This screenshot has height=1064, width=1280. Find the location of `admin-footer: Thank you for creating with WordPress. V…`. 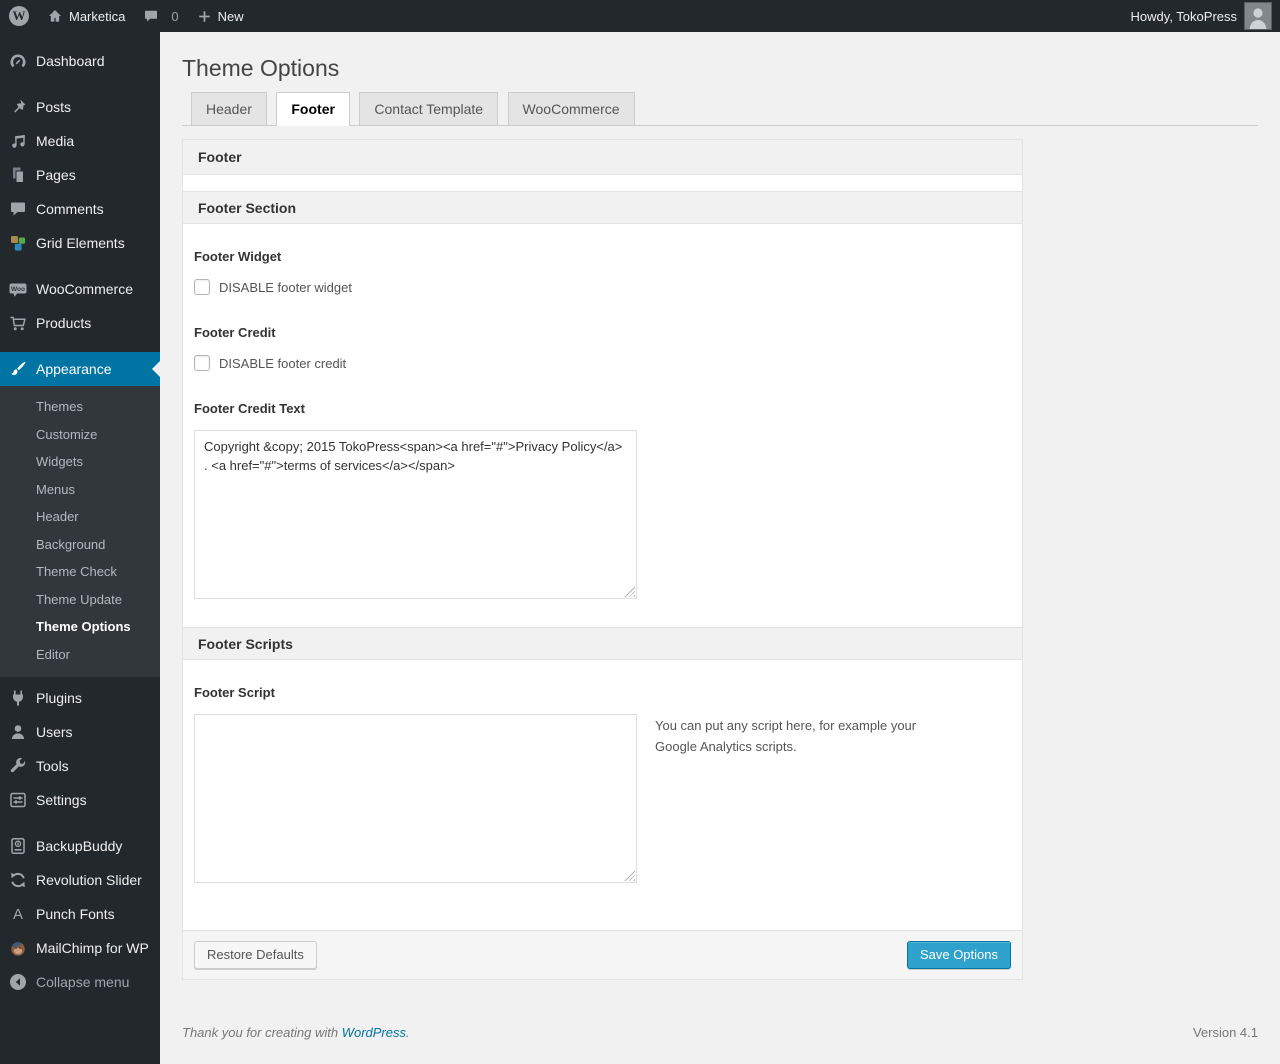

admin-footer: Thank you for creating with WordPress. V… is located at coordinates (720, 1032).